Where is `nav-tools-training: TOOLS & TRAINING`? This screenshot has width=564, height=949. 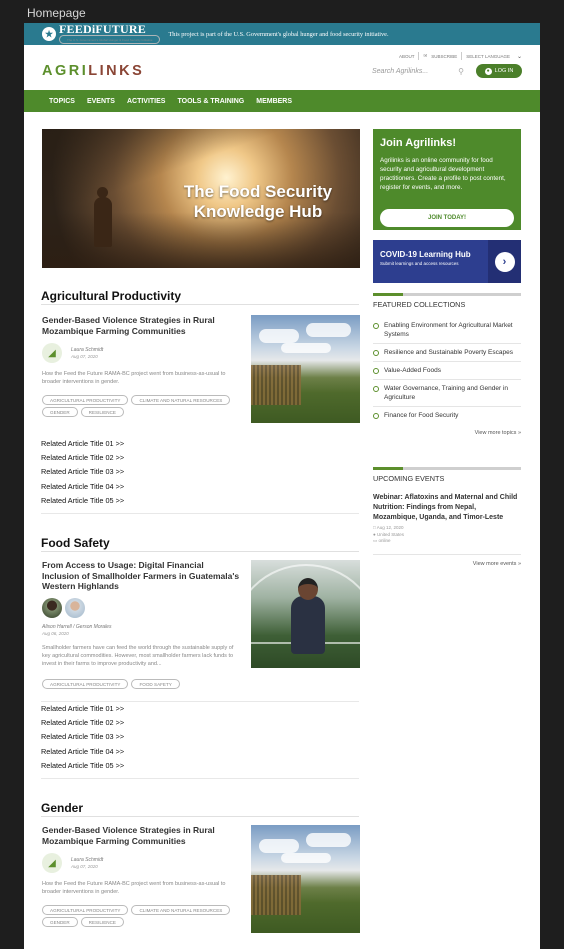 nav-tools-training: TOOLS & TRAINING is located at coordinates (210, 101).